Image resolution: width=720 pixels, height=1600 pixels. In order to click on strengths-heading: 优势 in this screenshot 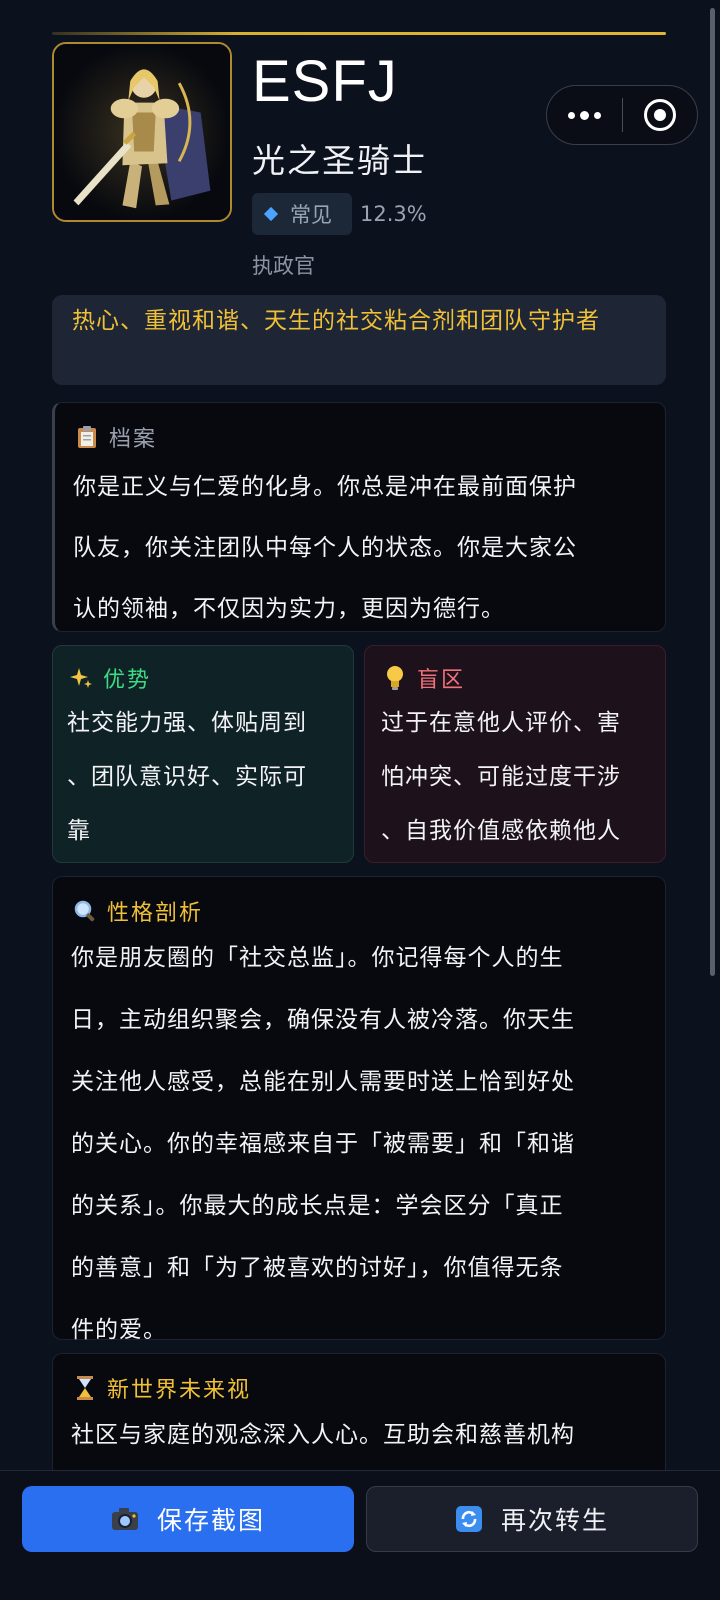, I will do `click(205, 678)`.